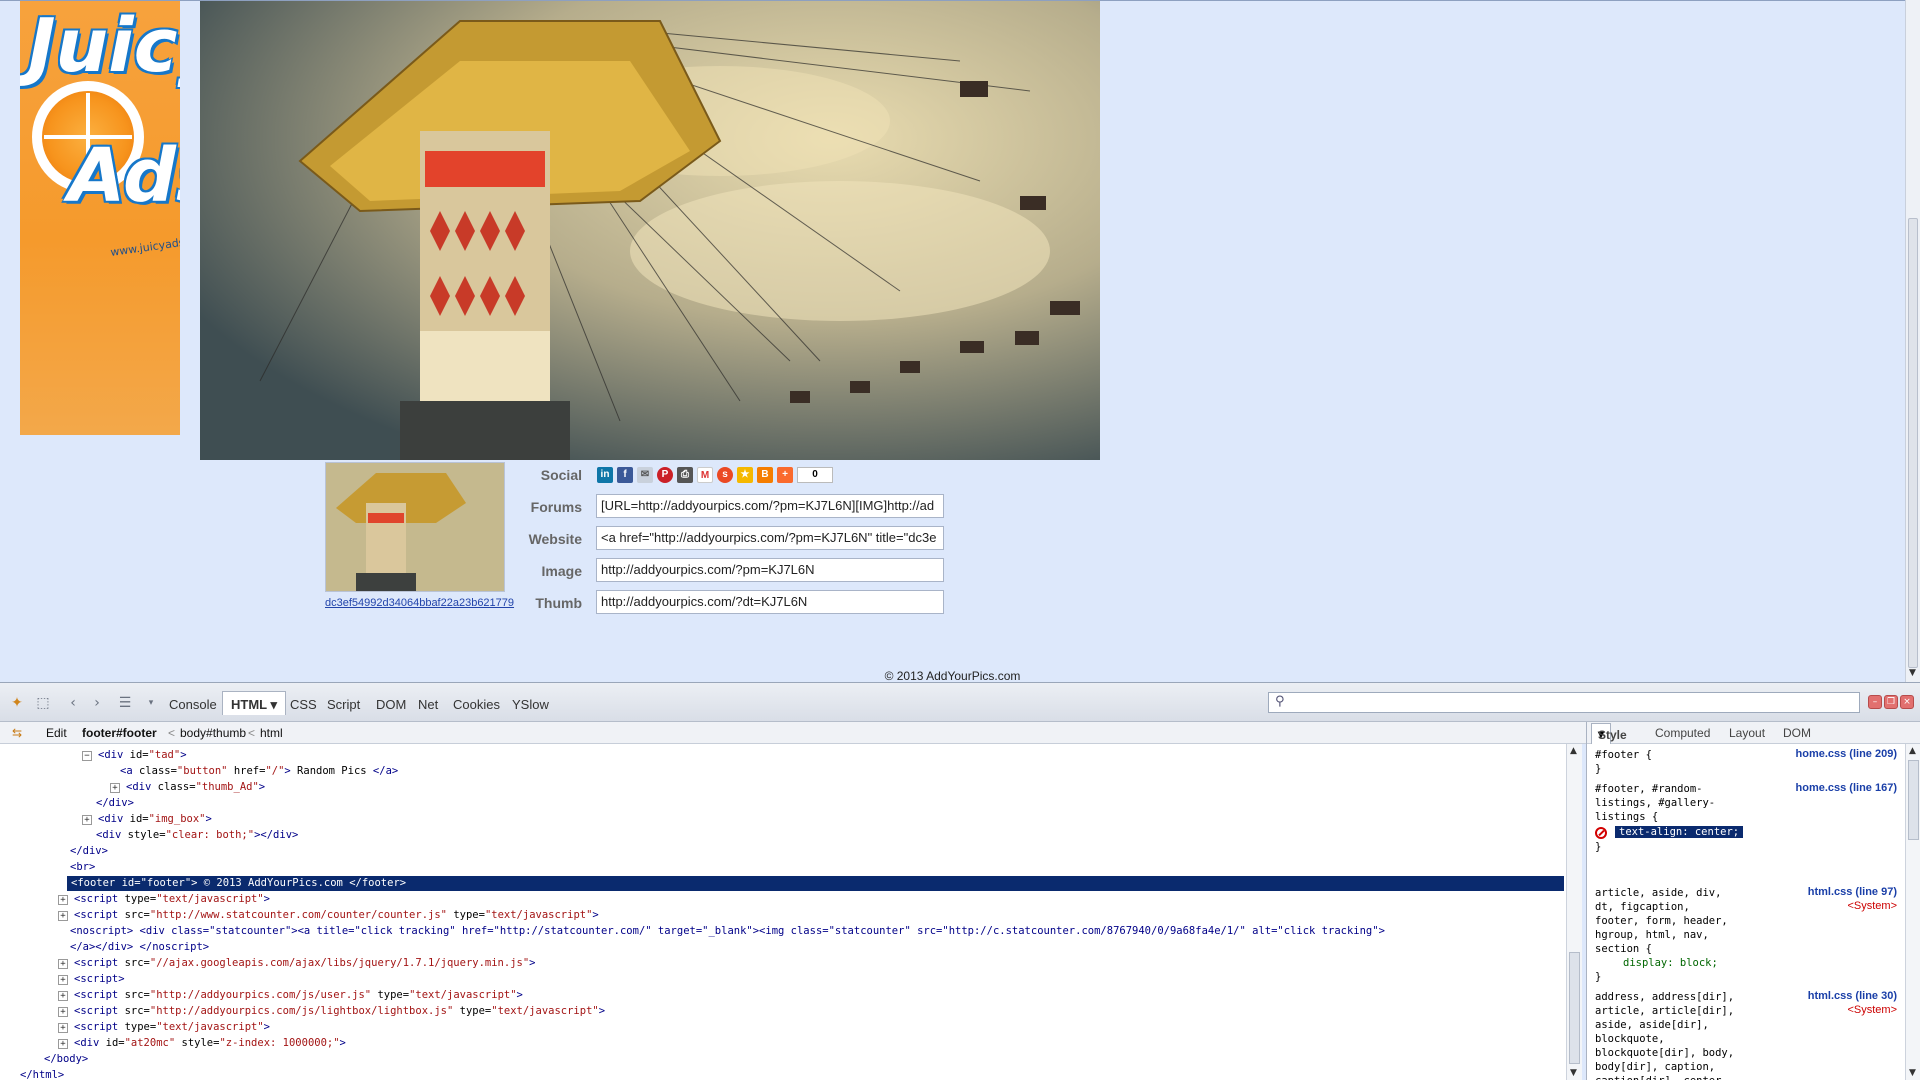 The image size is (1920, 1080). Describe the element at coordinates (1609, 733) in the screenshot. I see `tab-style: Style ▾` at that location.